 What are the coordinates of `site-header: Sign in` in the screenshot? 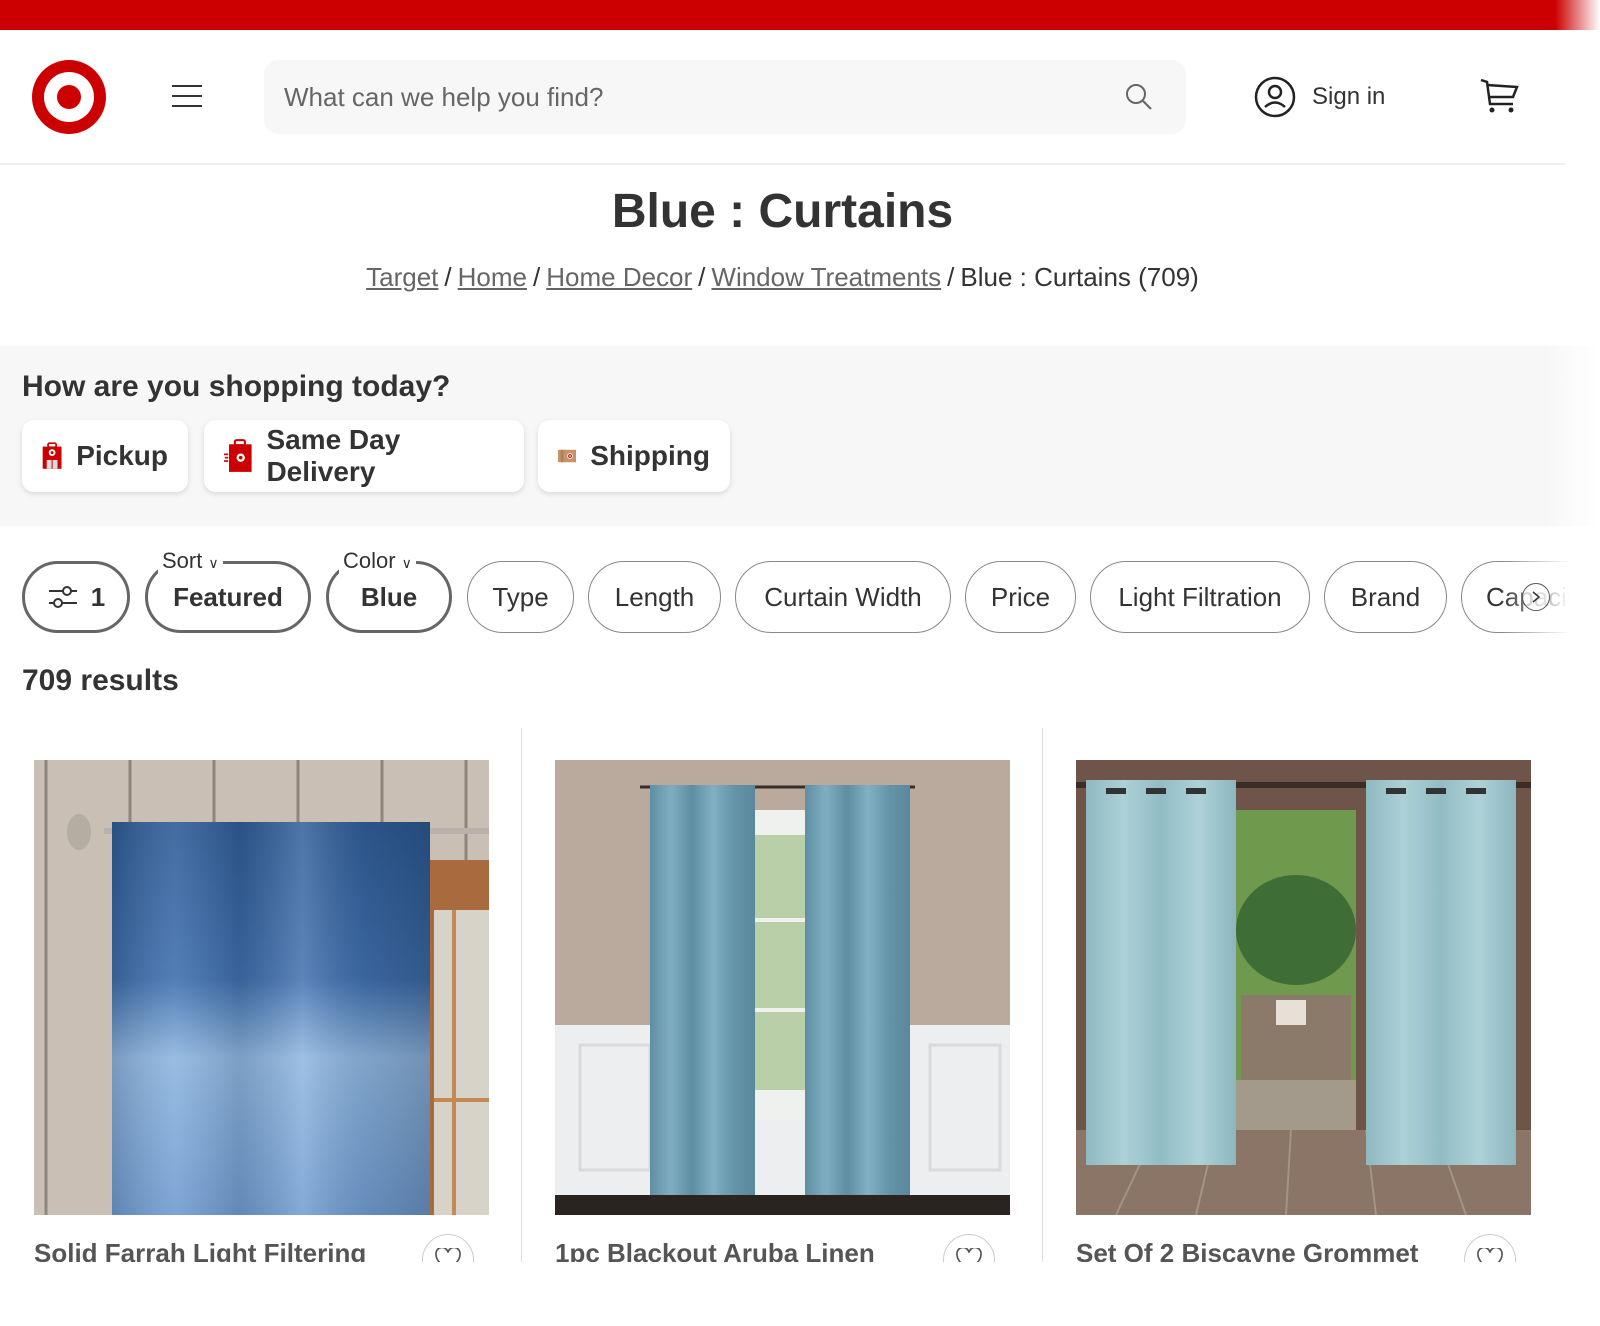 It's located at (782, 97).